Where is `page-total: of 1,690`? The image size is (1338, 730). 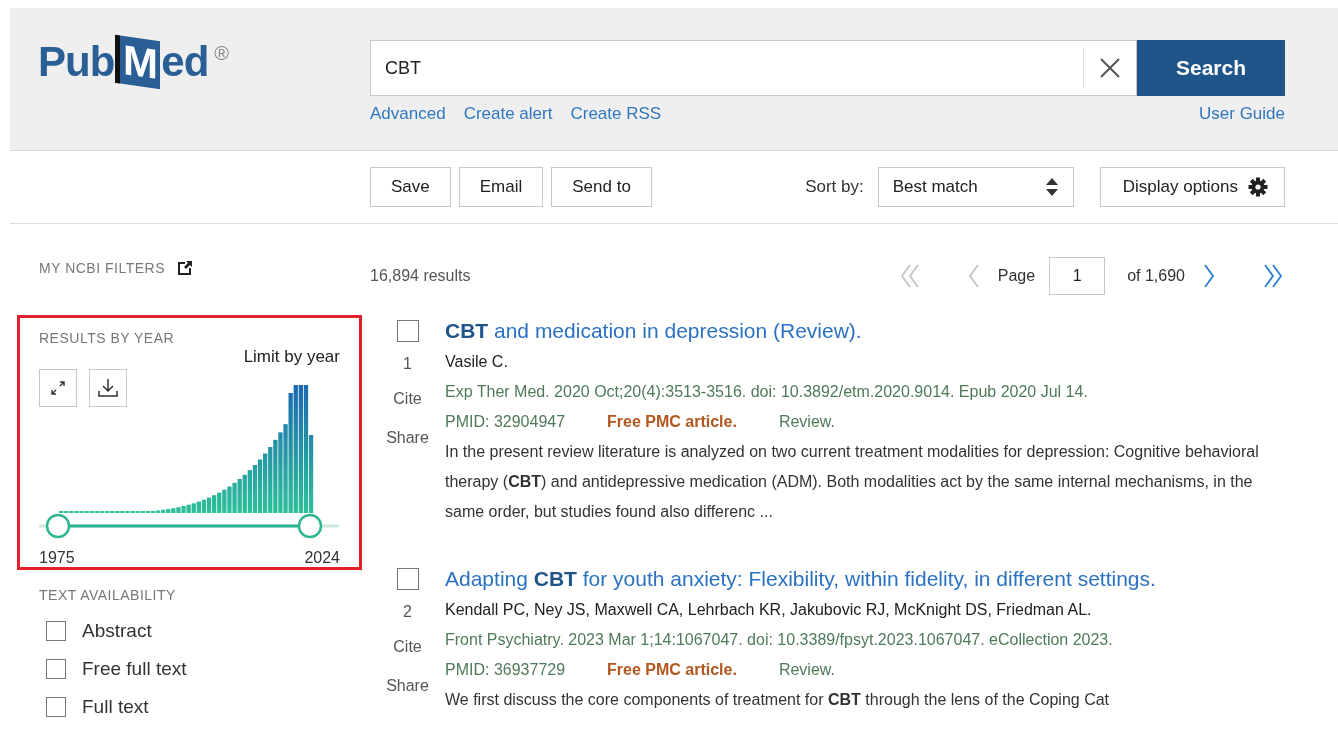 page-total: of 1,690 is located at coordinates (1156, 276).